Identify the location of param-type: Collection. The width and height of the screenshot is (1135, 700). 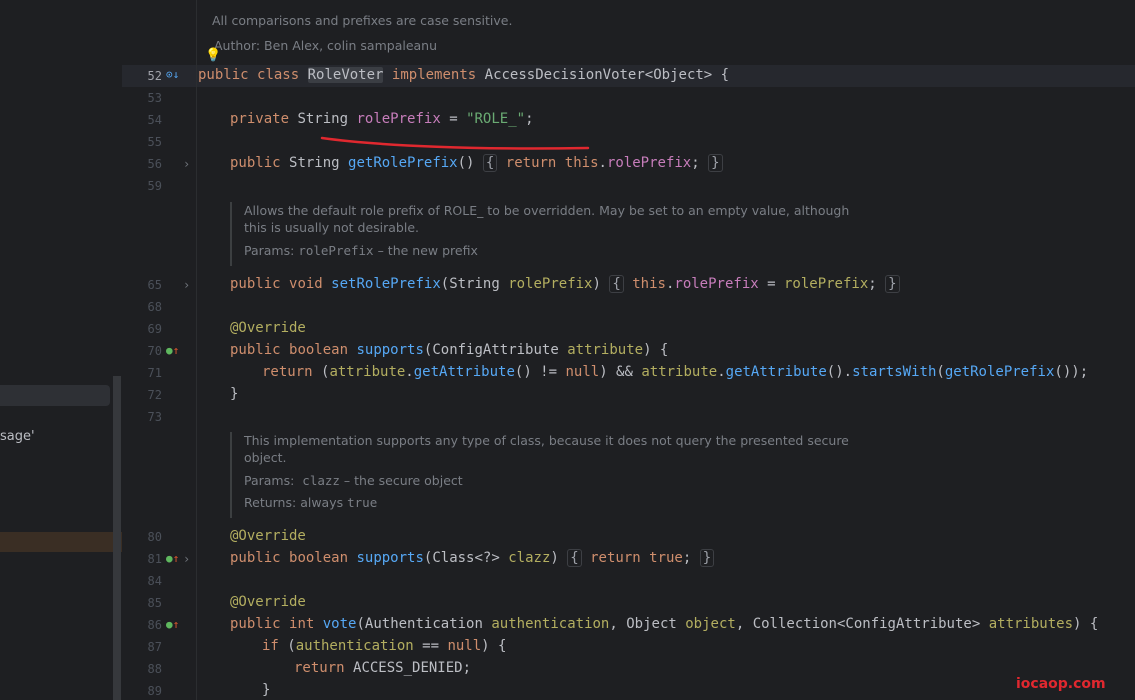
(794, 624).